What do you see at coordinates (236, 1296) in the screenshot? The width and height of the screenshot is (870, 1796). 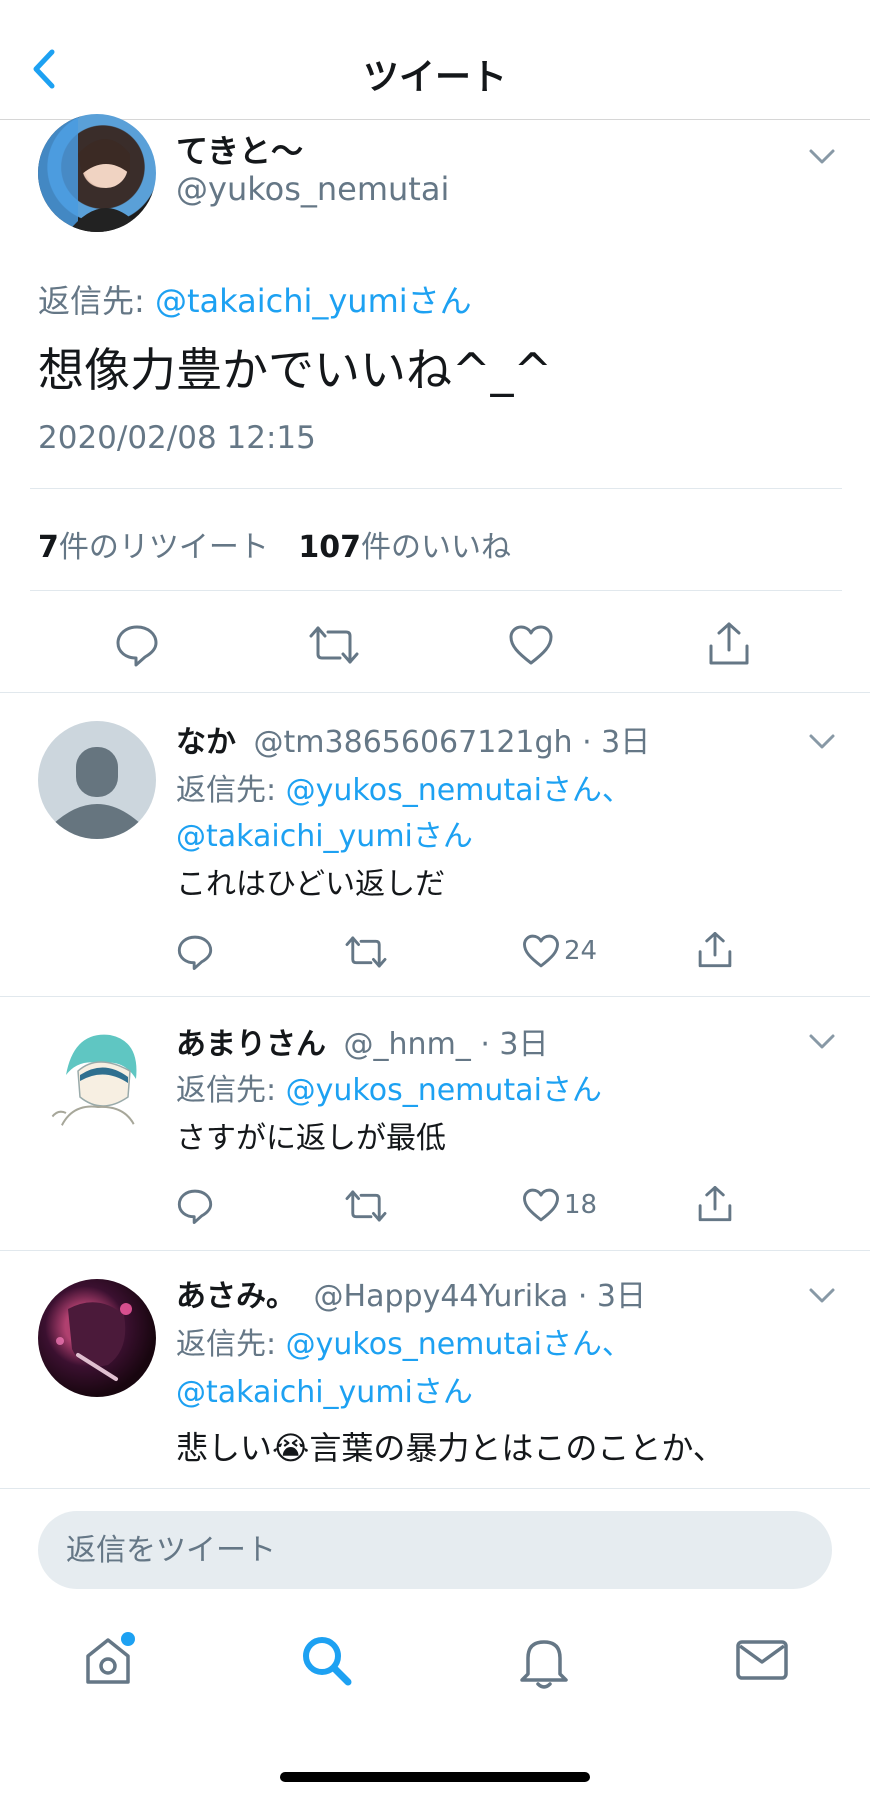 I see `reply-author-name: あさみ。` at bounding box center [236, 1296].